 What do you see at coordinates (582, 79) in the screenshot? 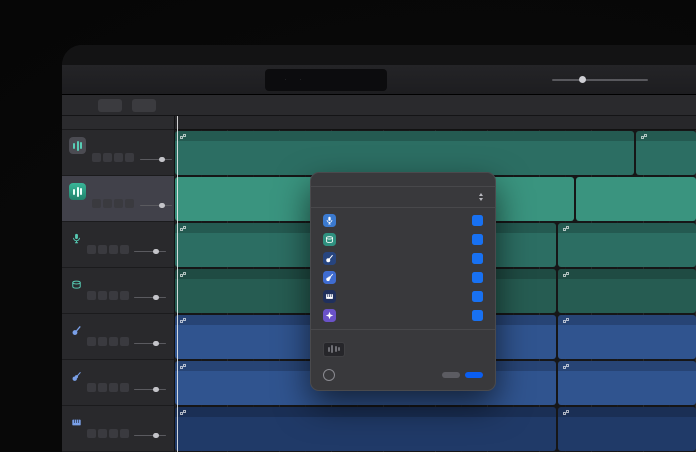
I see `volume-knob` at bounding box center [582, 79].